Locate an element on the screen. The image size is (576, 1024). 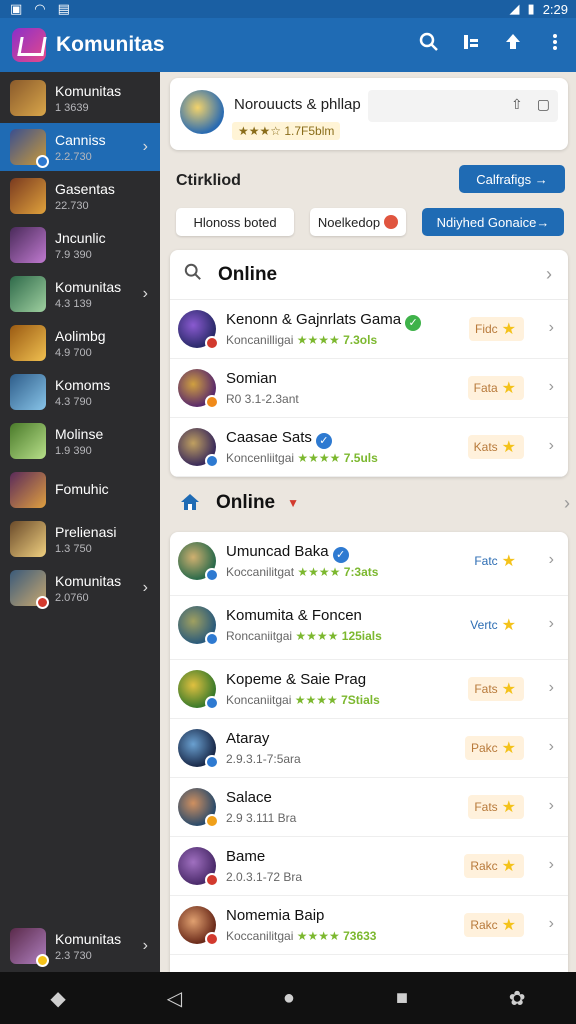
up-icon: ⇧ is located at coordinates (517, 104).